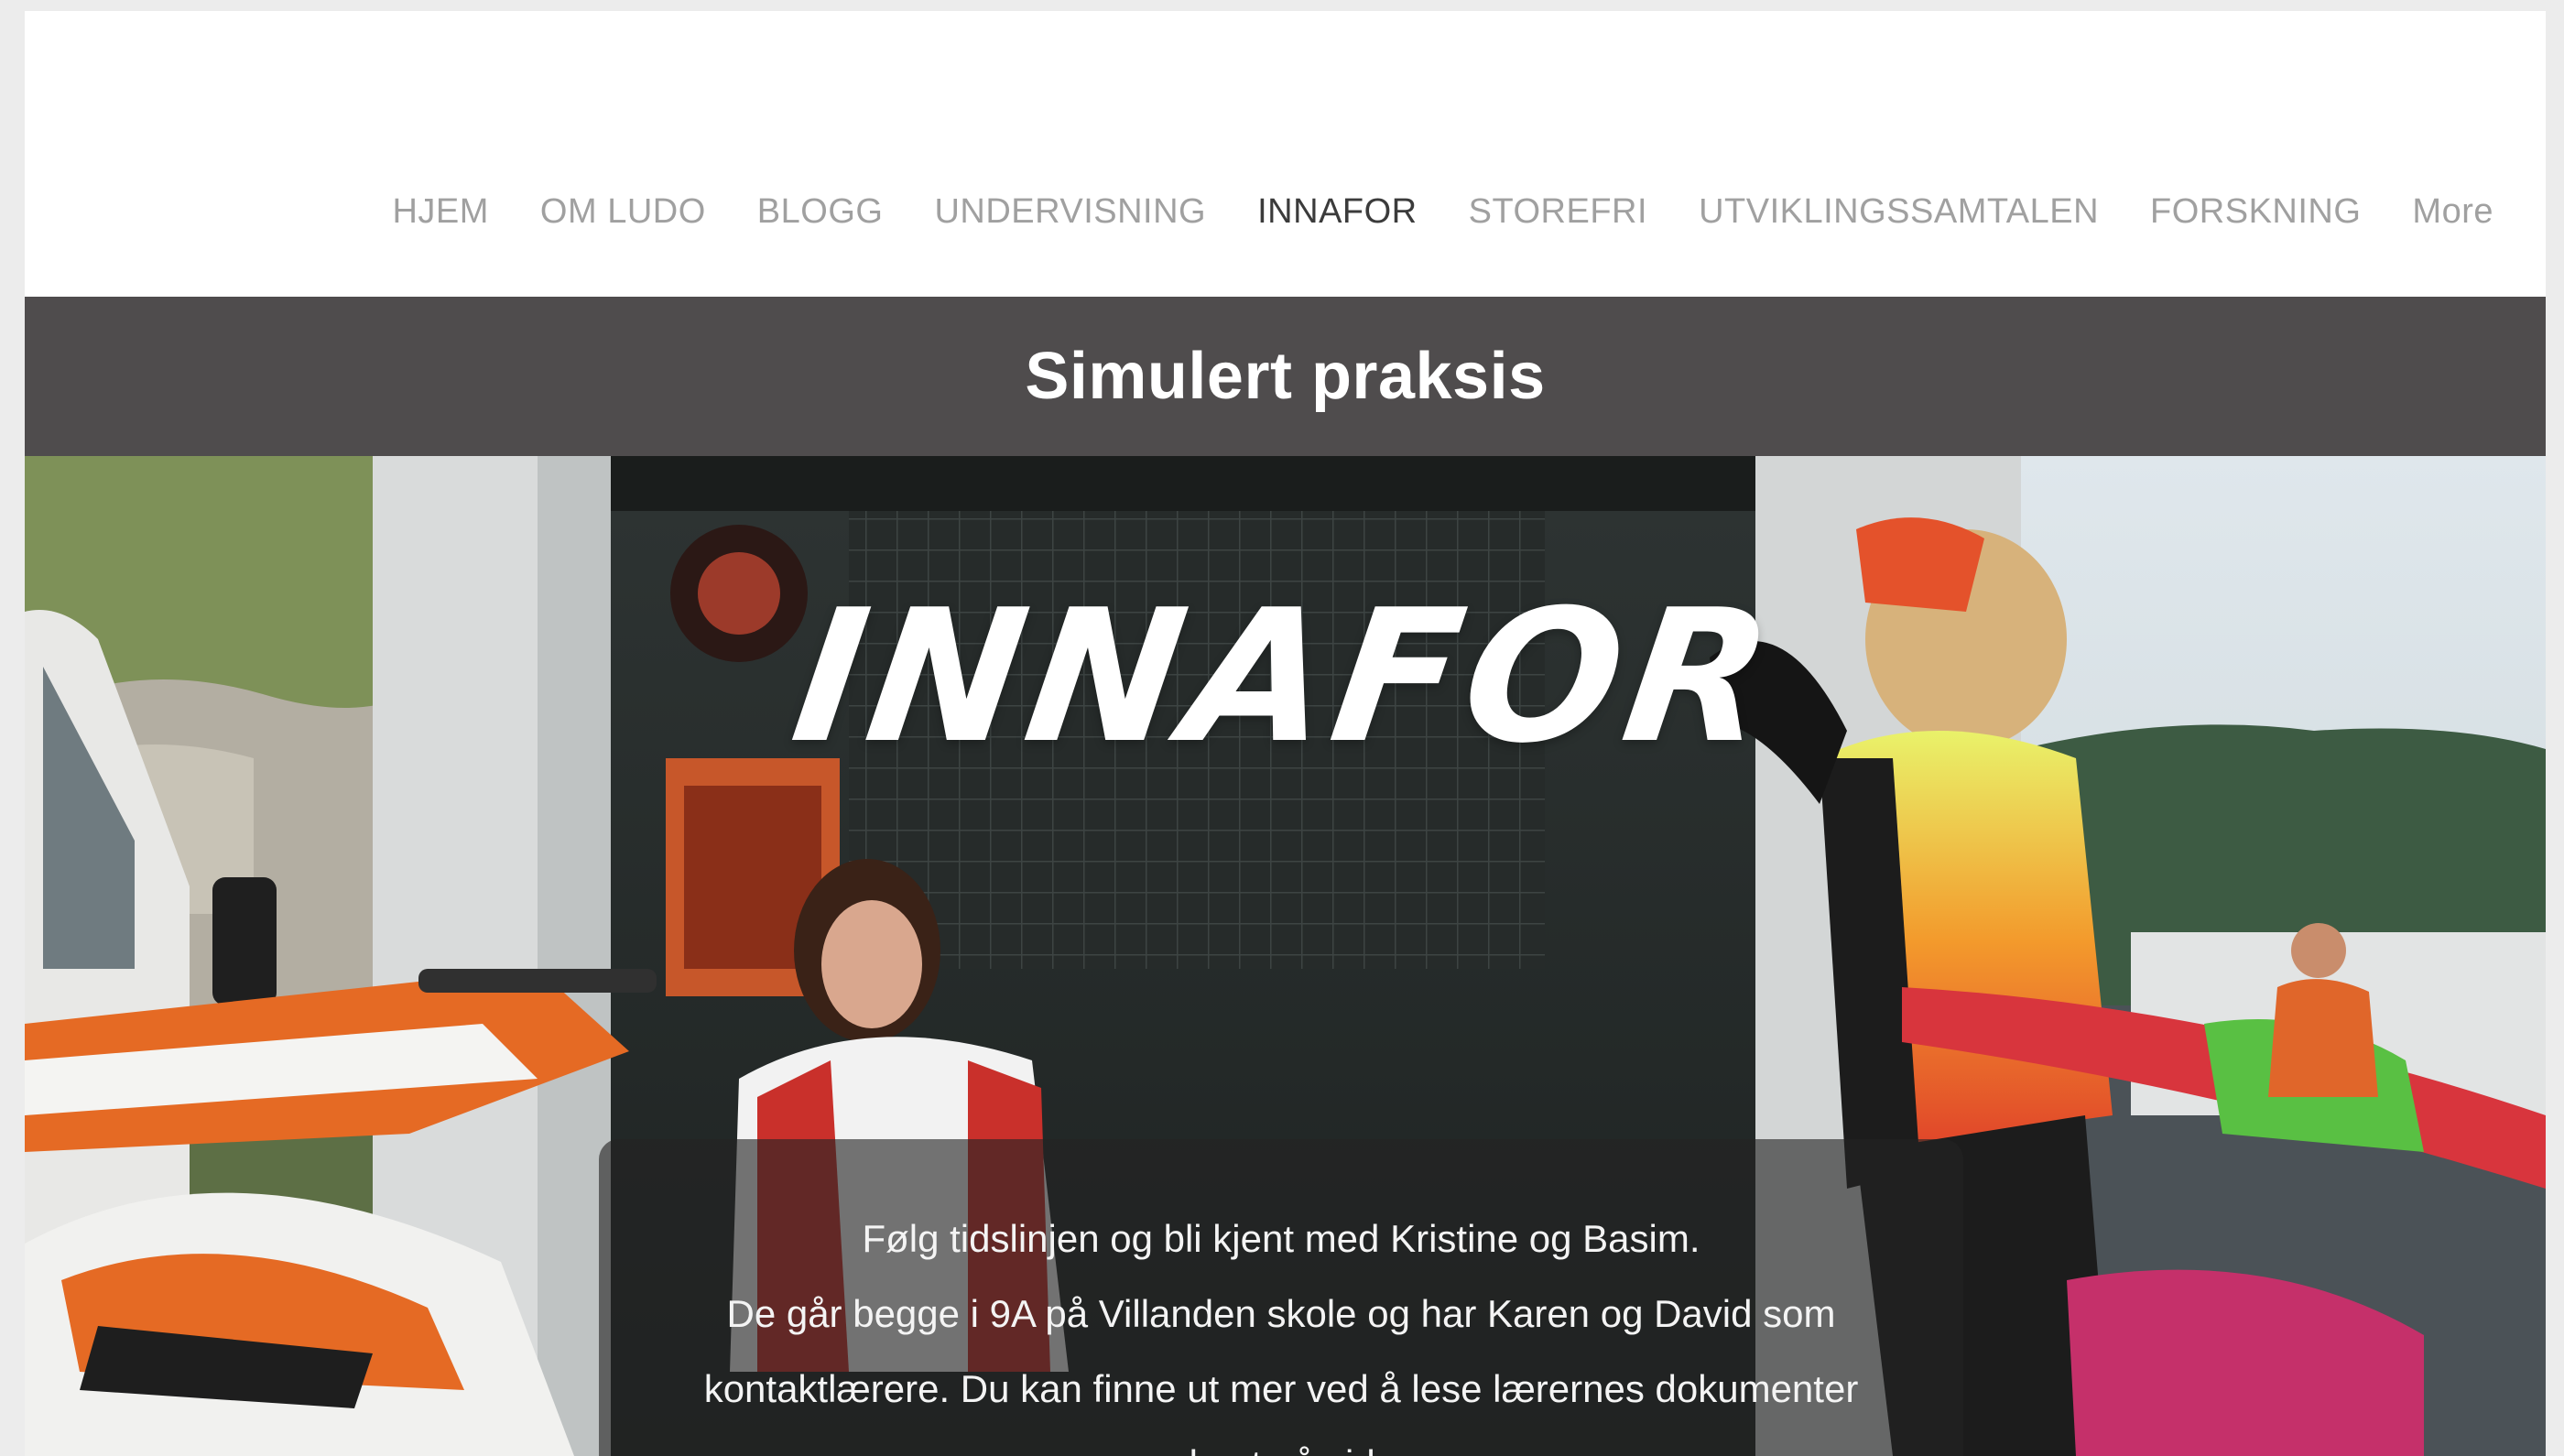 The width and height of the screenshot is (2564, 1456). Describe the element at coordinates (1070, 211) in the screenshot. I see `nav-item-undervisning: UNDERVISNING` at that location.